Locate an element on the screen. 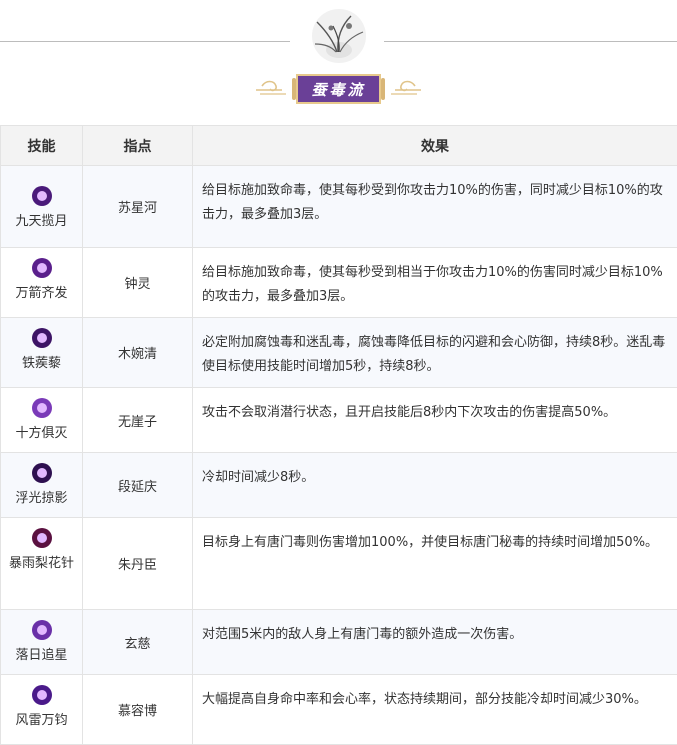  mentor-cell: 无崖子 is located at coordinates (138, 420).